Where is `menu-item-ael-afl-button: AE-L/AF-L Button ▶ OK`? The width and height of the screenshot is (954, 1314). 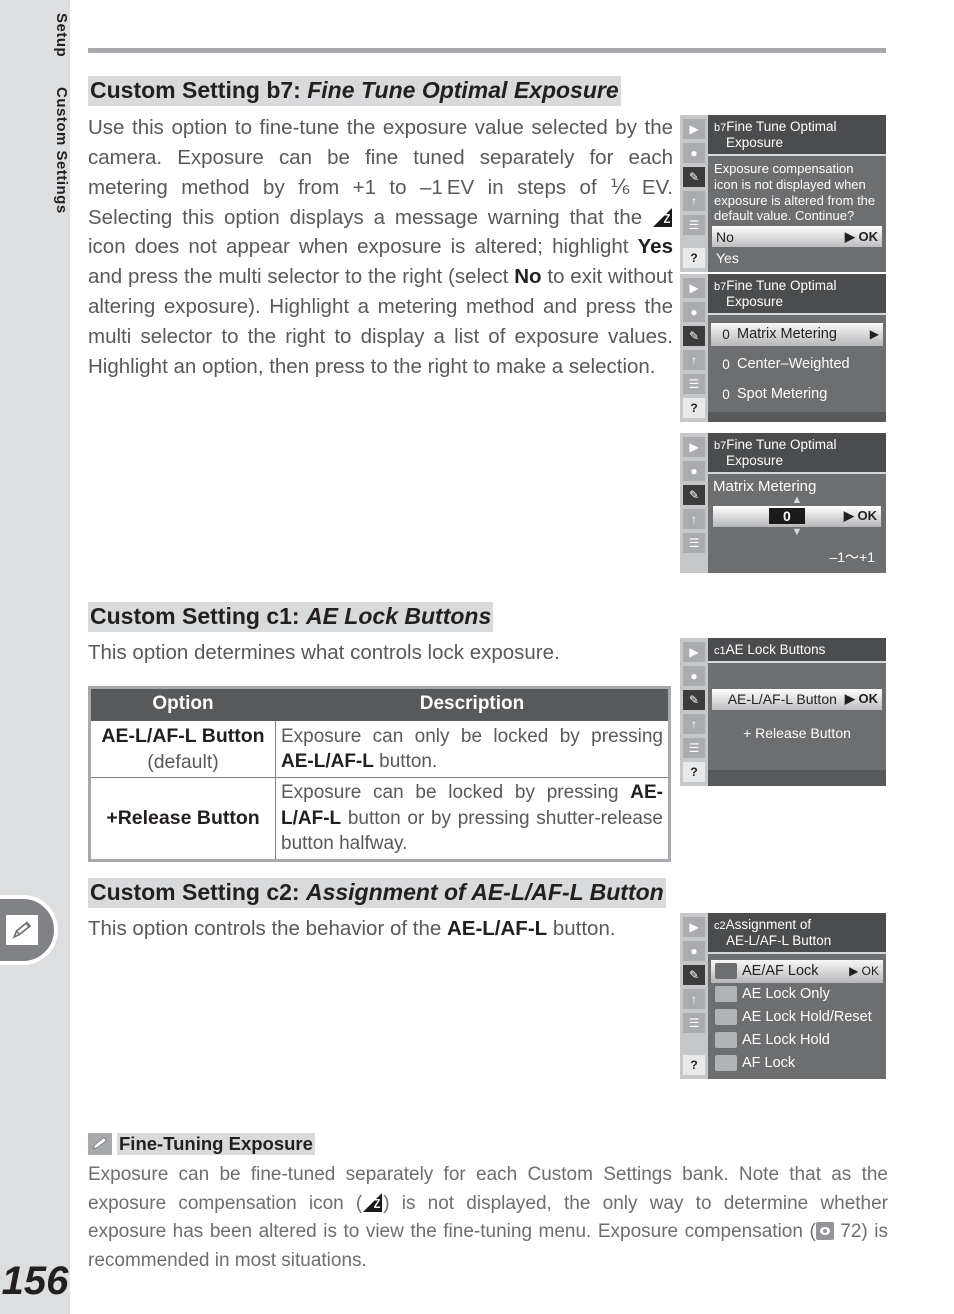 menu-item-ael-afl-button: AE-L/AF-L Button ▶ OK is located at coordinates (797, 699).